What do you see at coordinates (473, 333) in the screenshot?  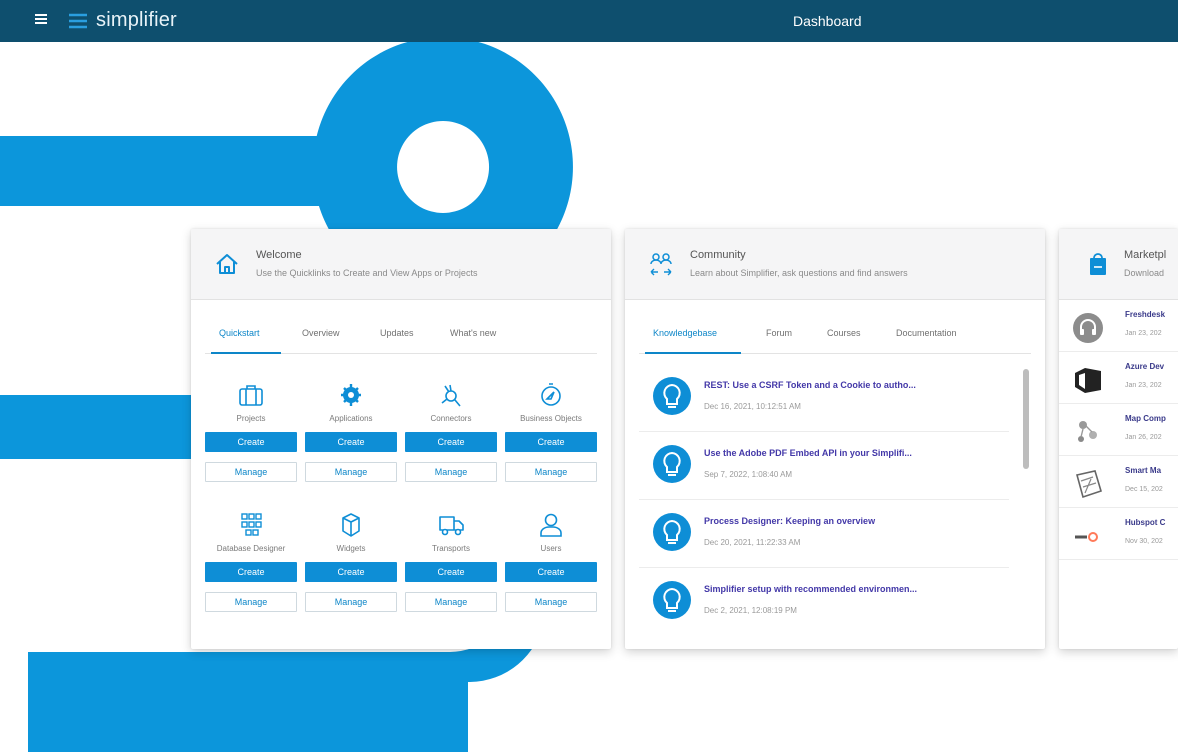 I see `tab-whats-new: What's new` at bounding box center [473, 333].